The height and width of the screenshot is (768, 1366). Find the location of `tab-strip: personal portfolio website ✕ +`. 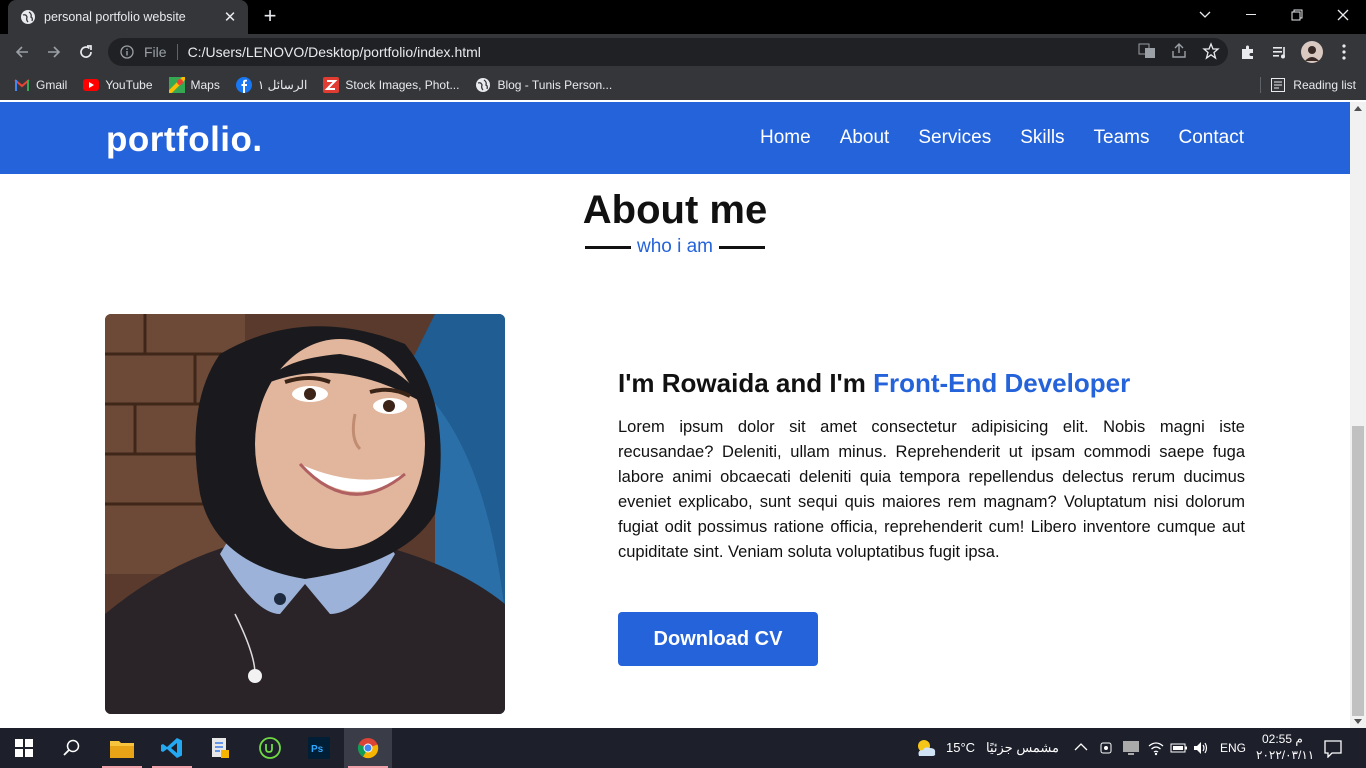

tab-strip: personal portfolio website ✕ + is located at coordinates (683, 17).